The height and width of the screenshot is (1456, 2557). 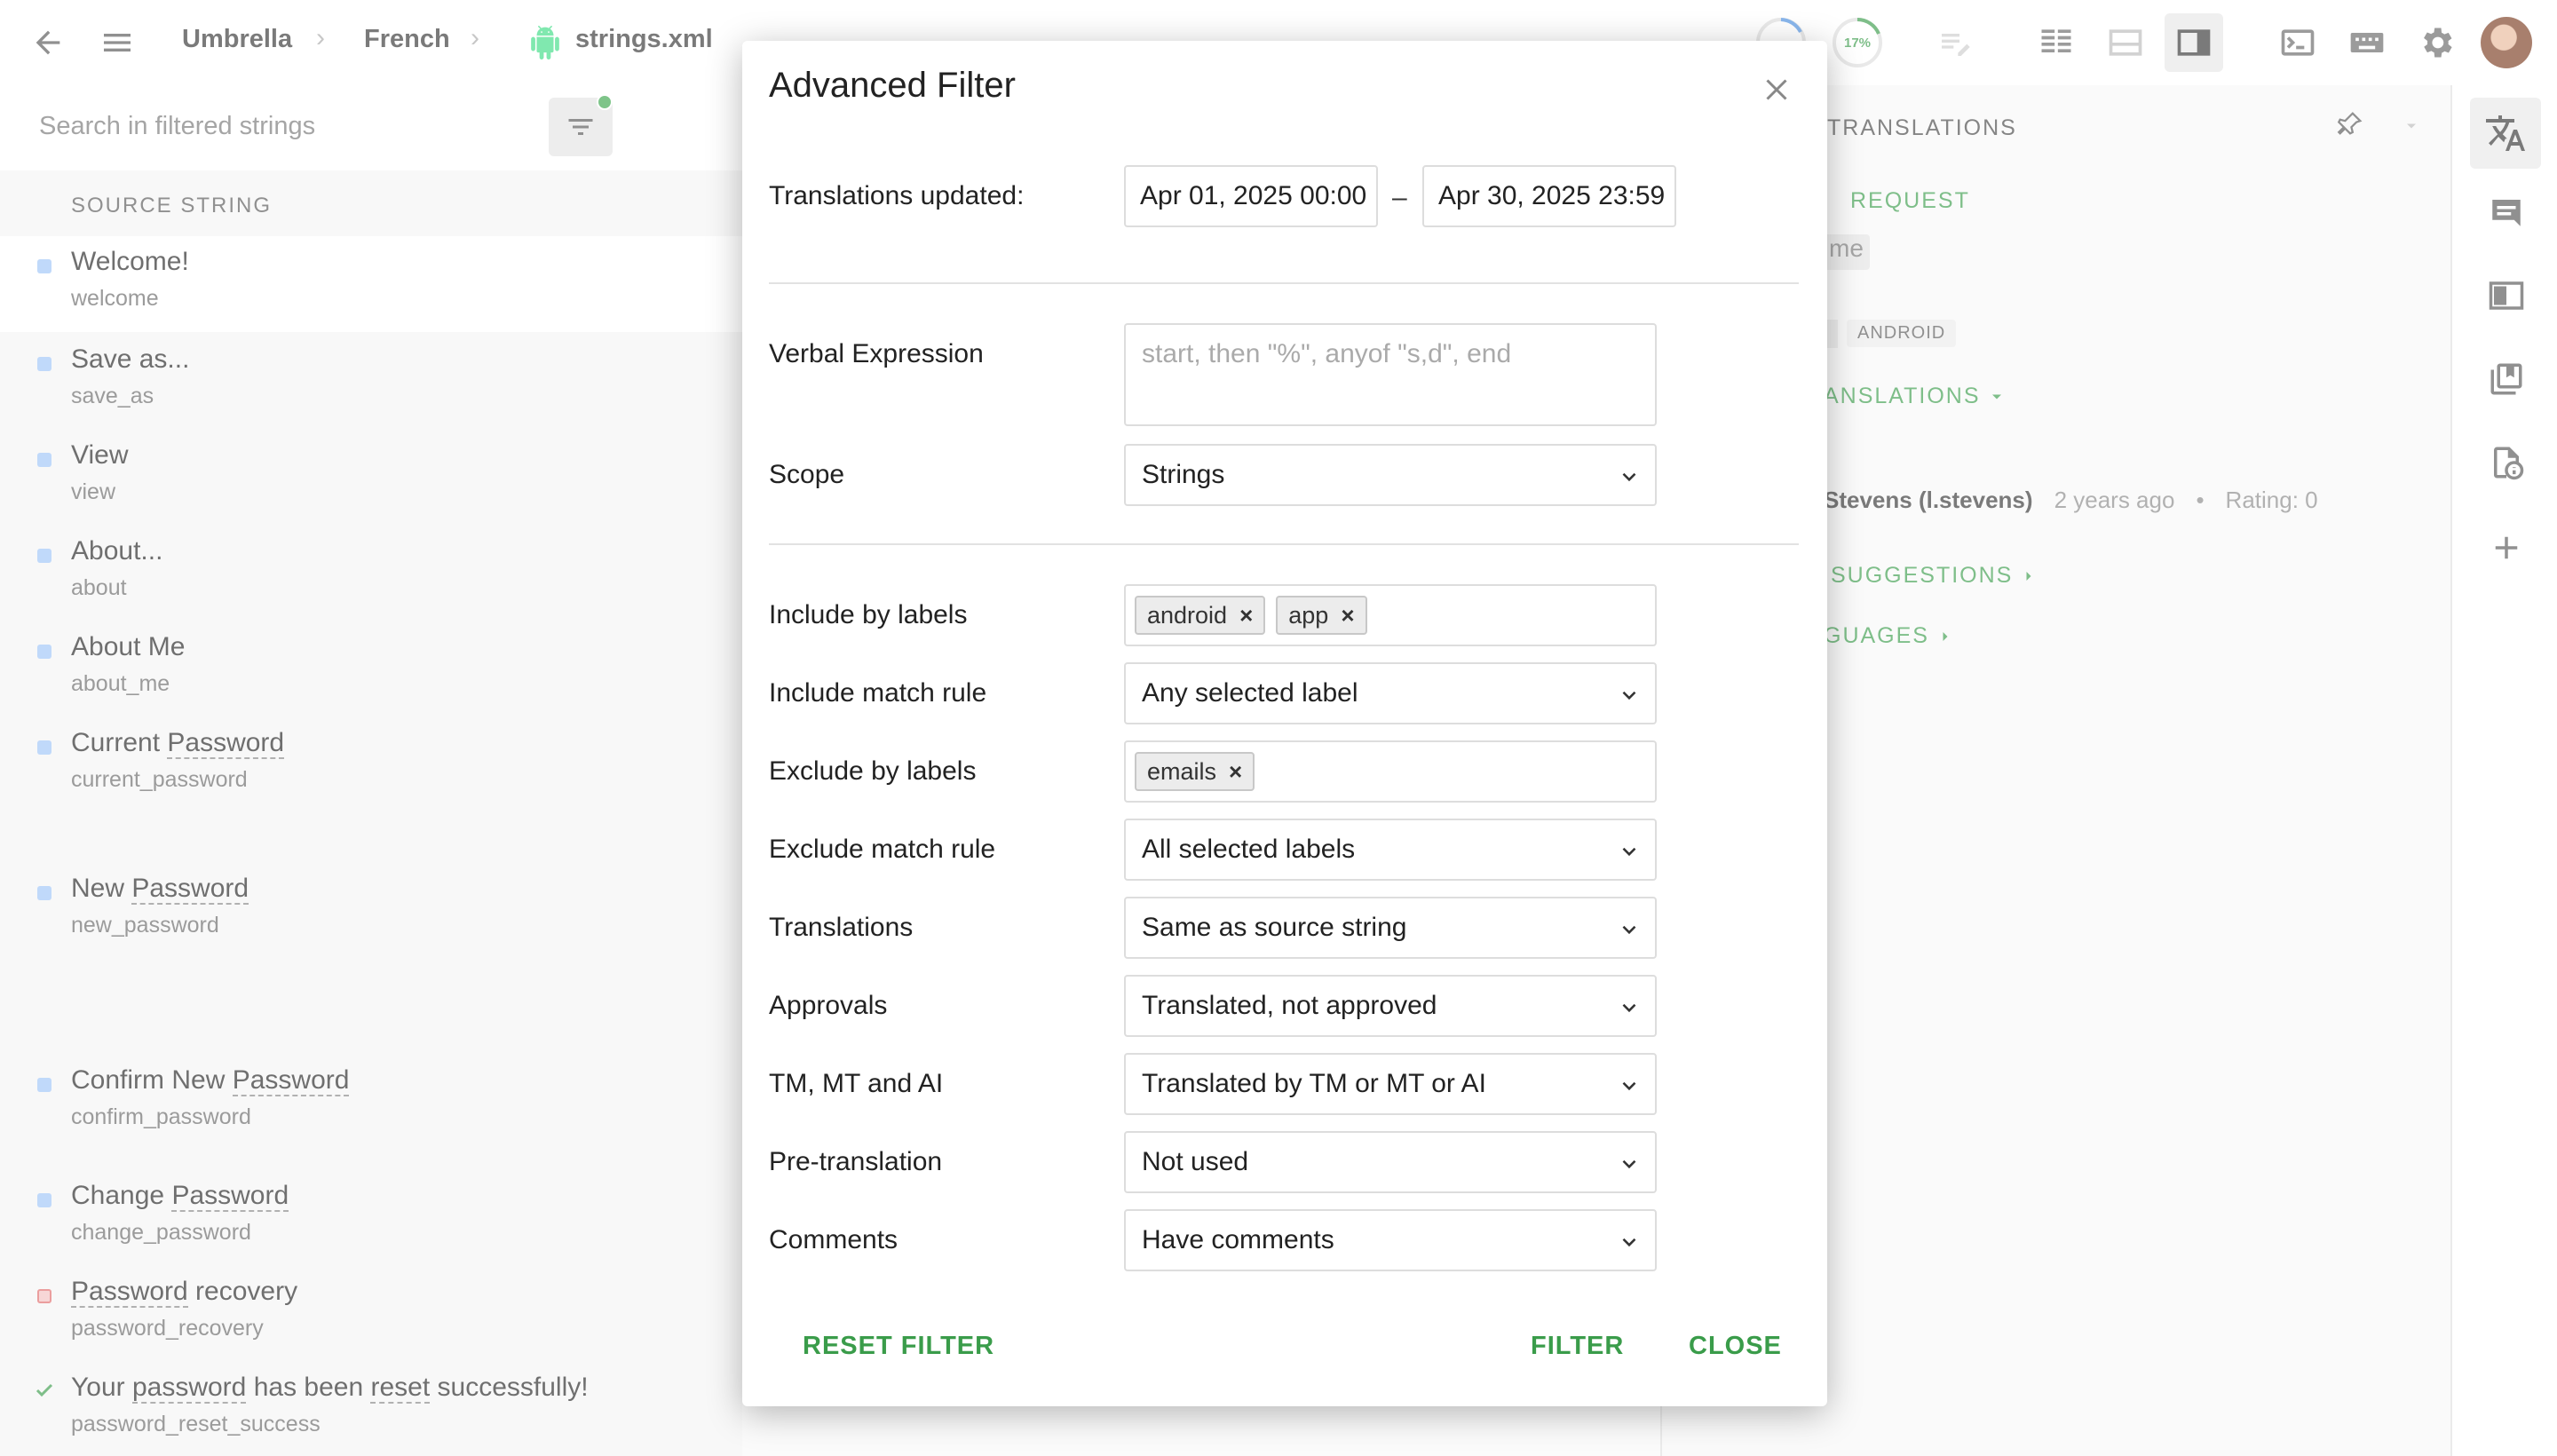 What do you see at coordinates (1390, 1240) in the screenshot?
I see `comments-select: Have comments` at bounding box center [1390, 1240].